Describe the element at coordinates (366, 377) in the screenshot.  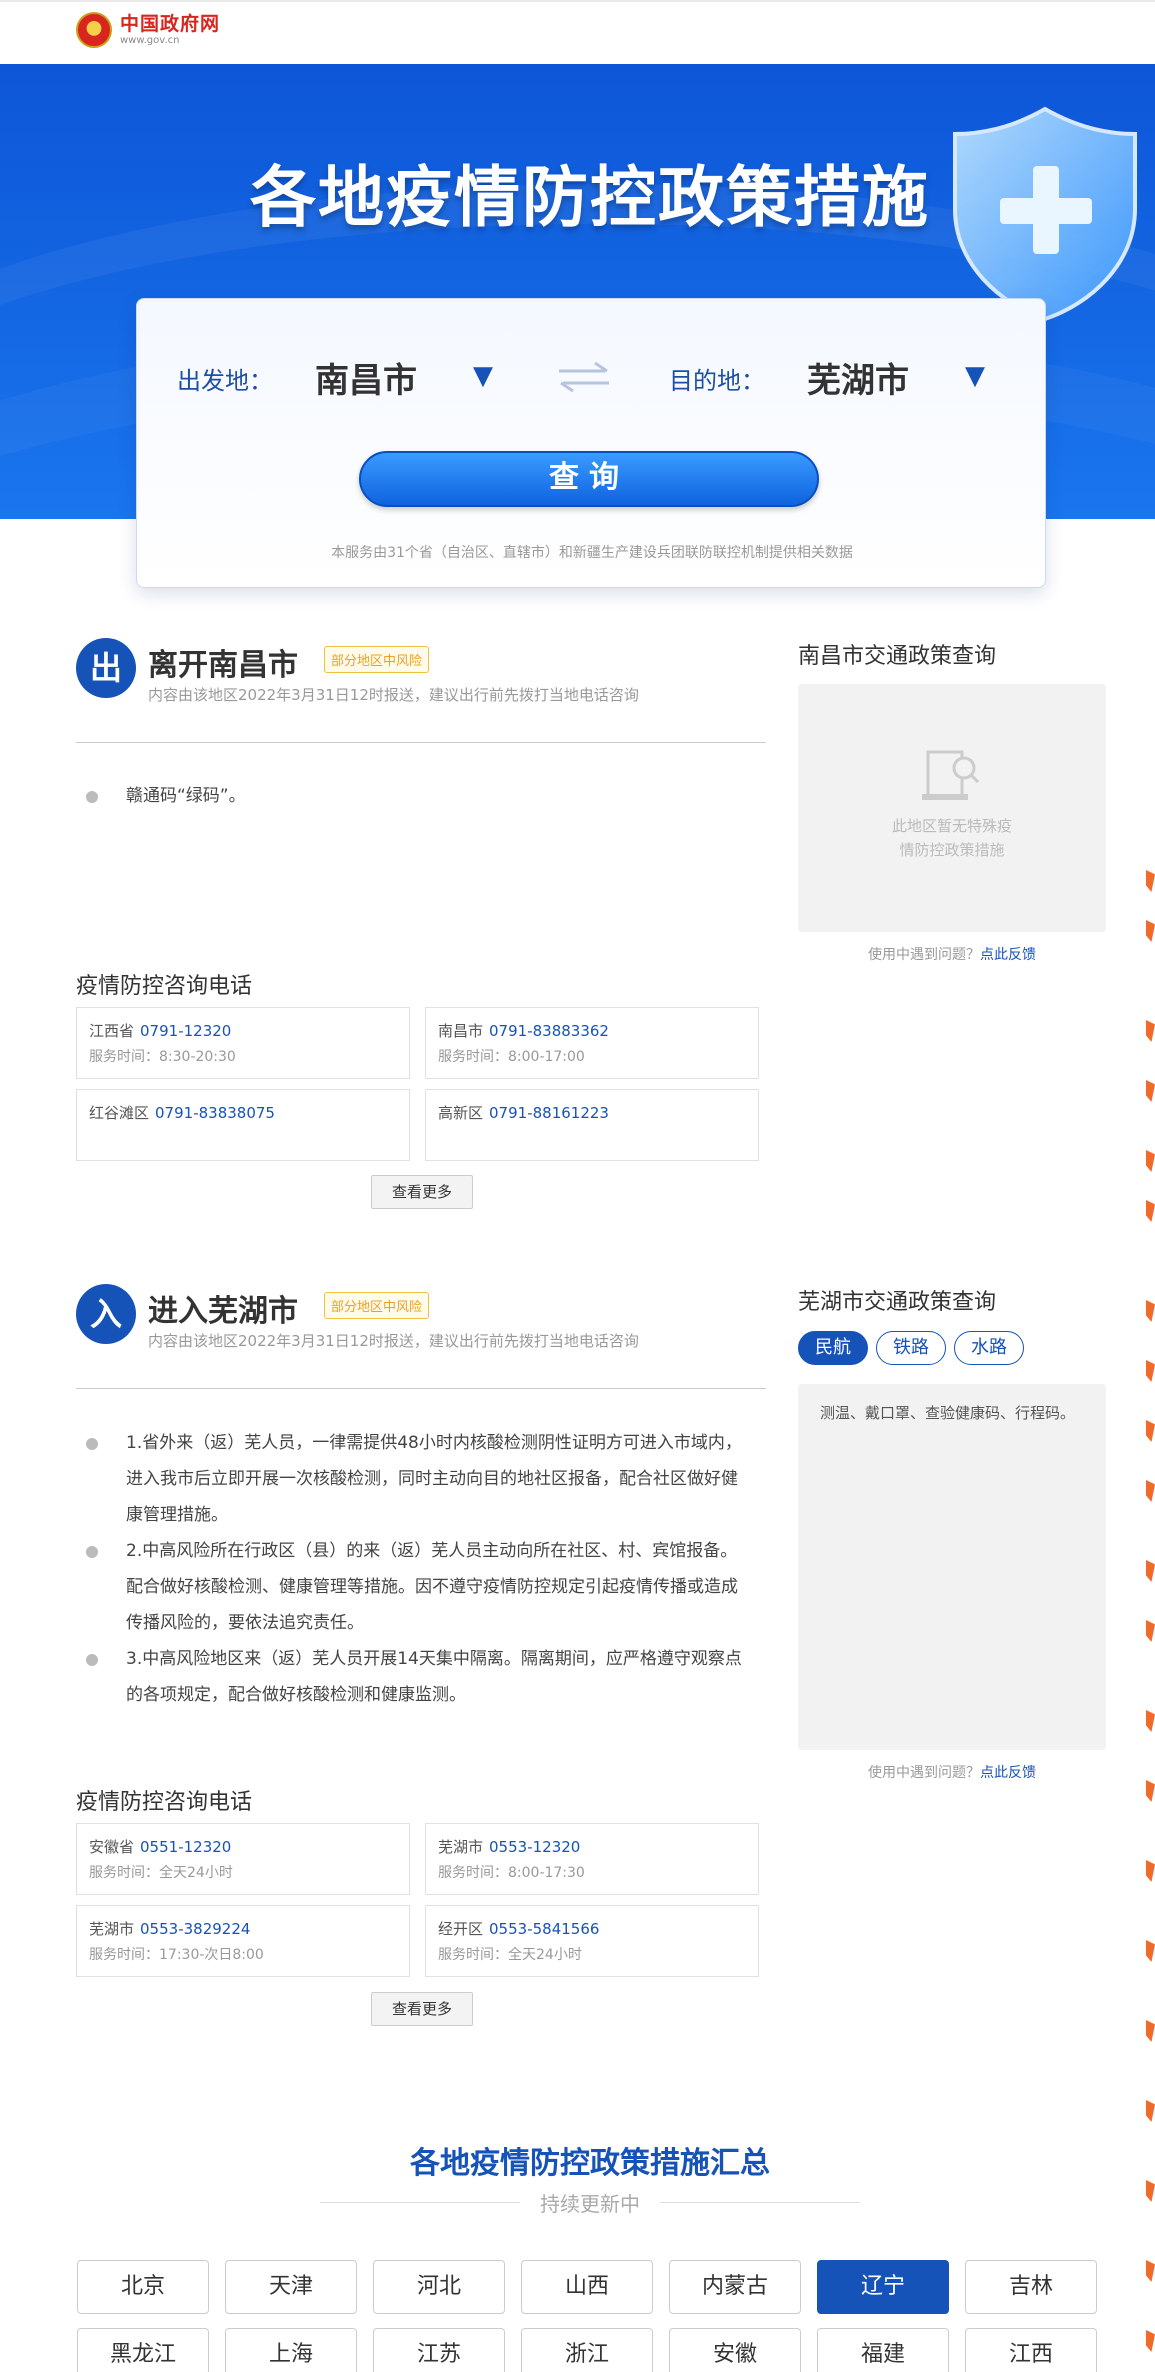
I see `from-city-select: 南昌市` at that location.